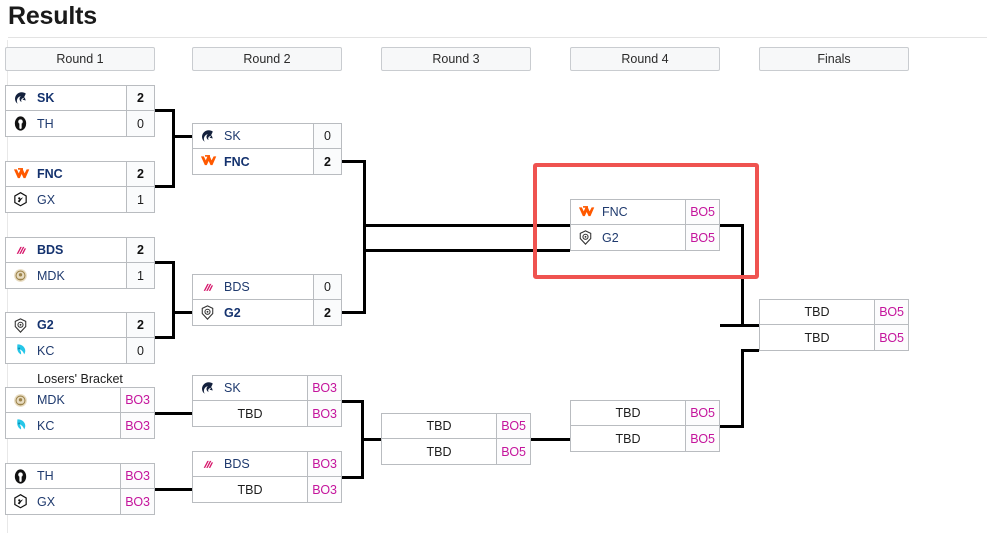 The image size is (995, 533). I want to click on match-wb-r3-m1: FNC BO5 G2 BO5, so click(645, 225).